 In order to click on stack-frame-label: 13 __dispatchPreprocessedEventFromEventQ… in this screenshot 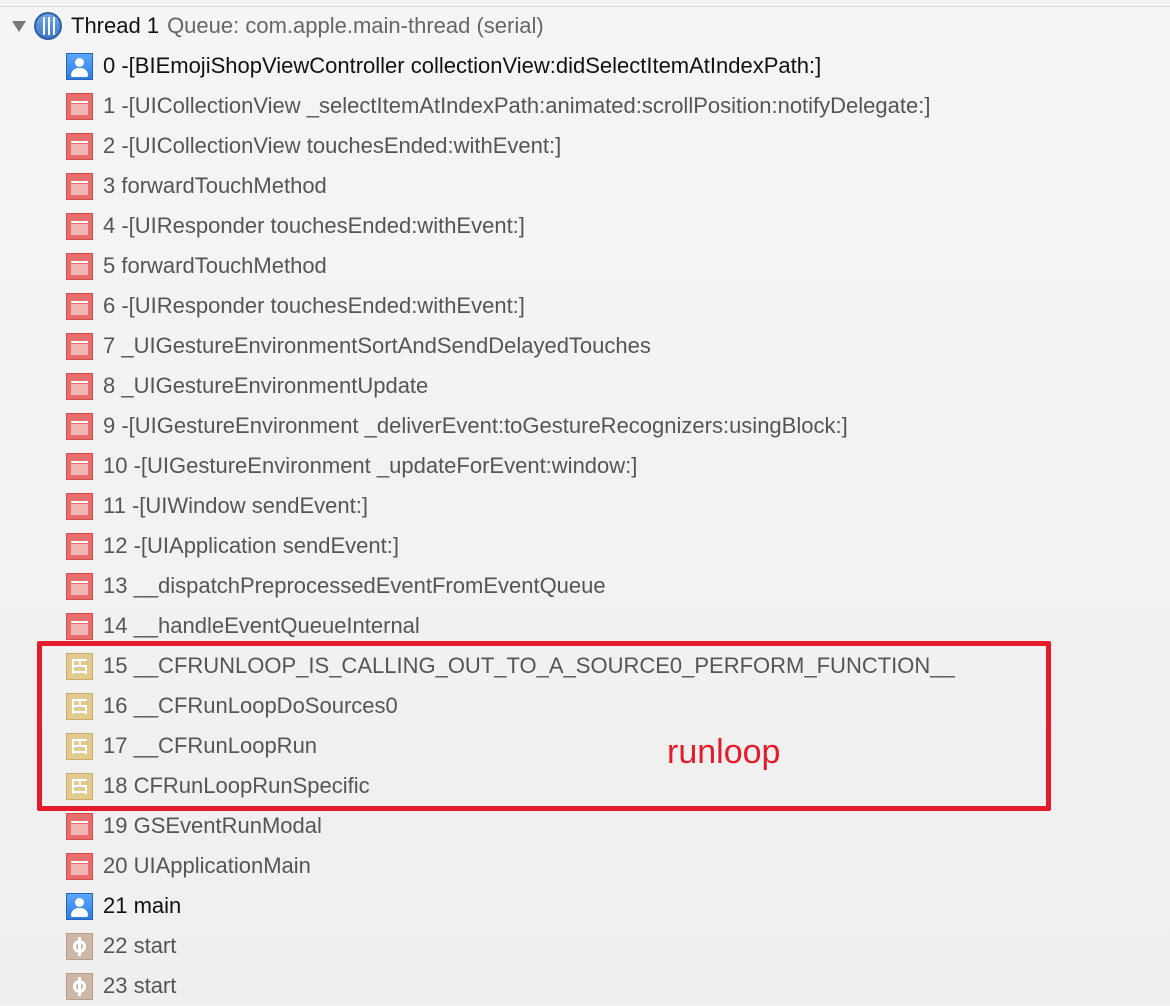, I will do `click(354, 585)`.